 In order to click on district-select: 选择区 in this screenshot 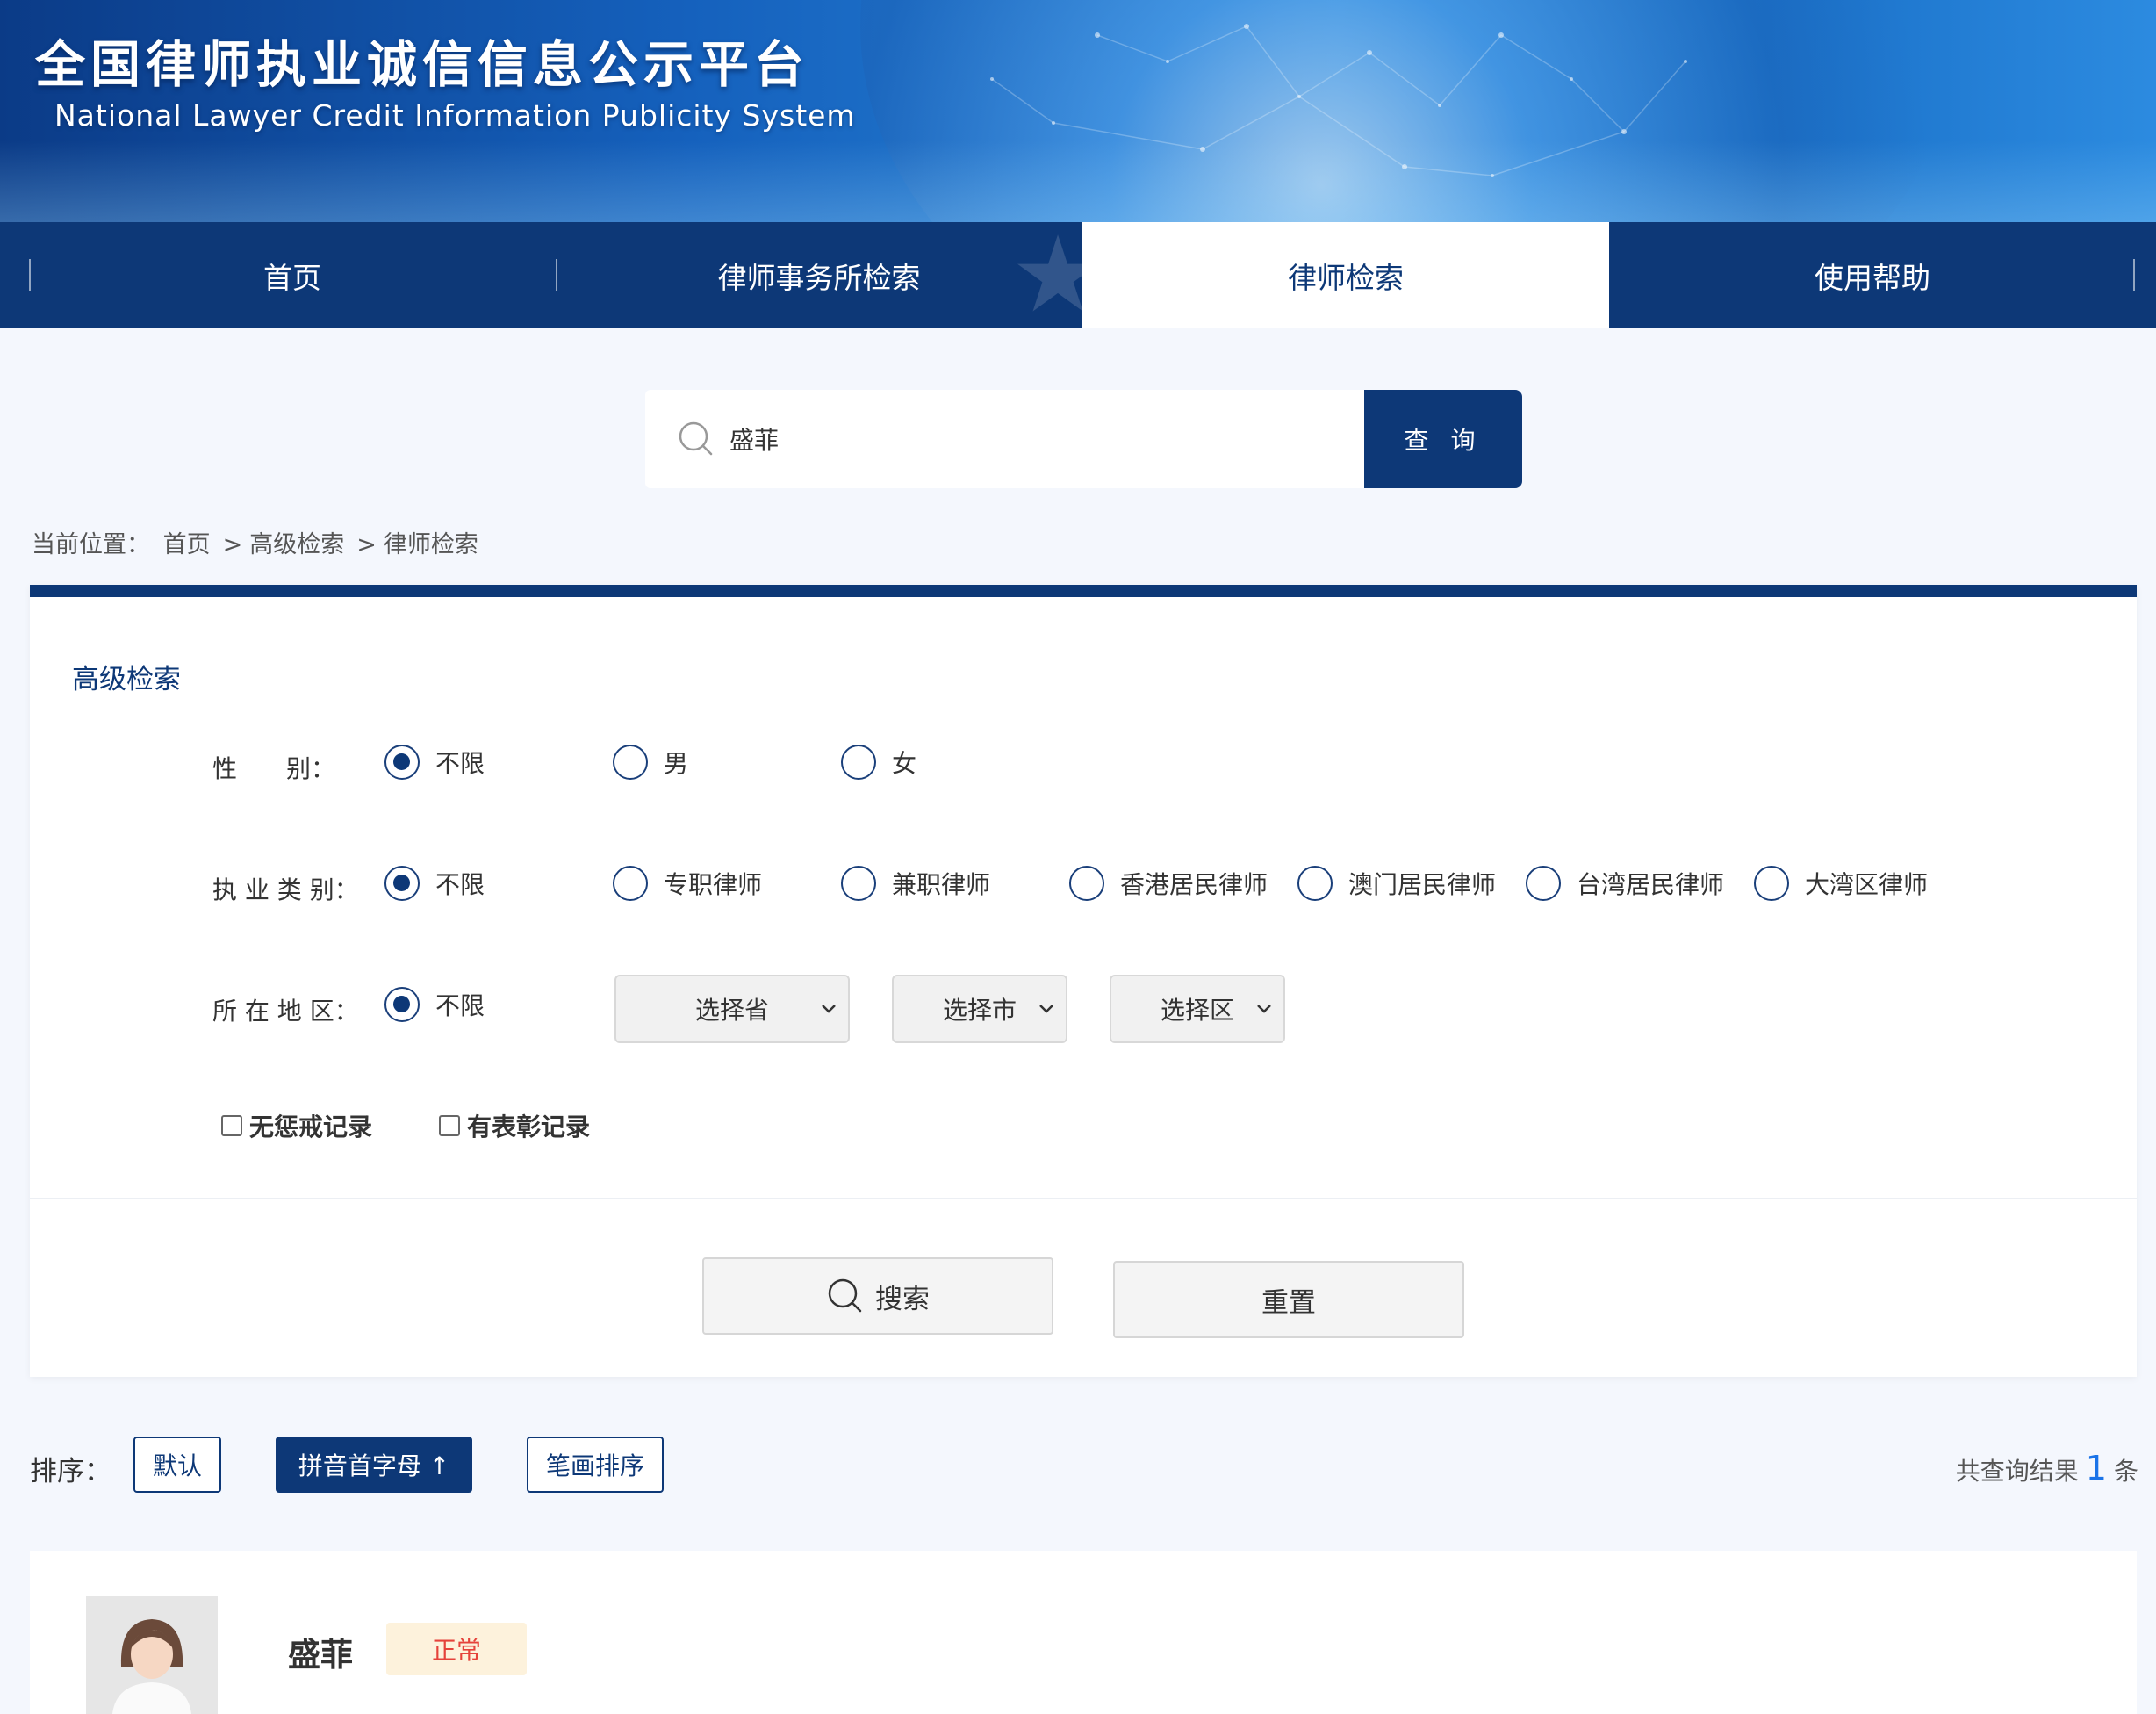, I will do `click(1197, 1009)`.